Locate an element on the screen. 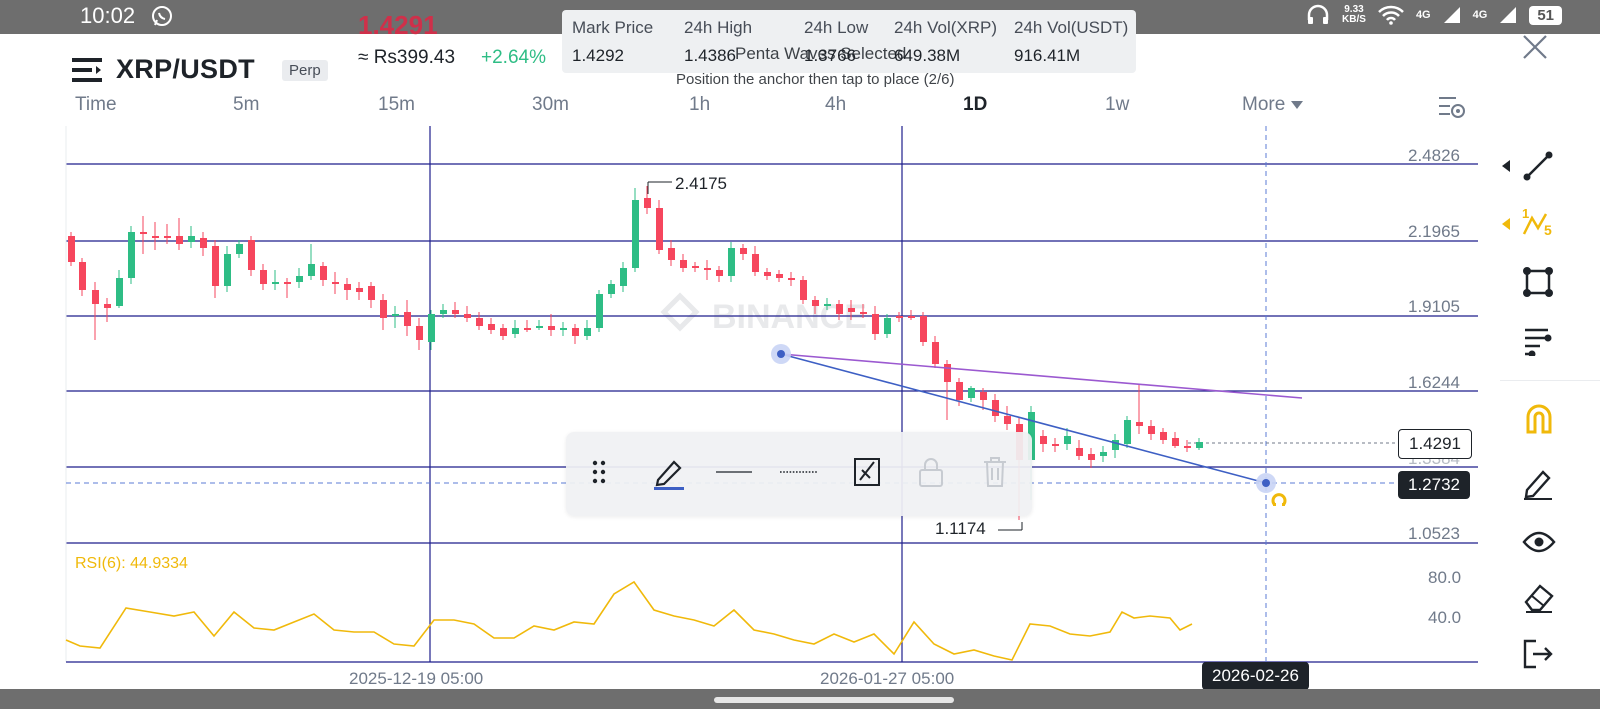 This screenshot has height=709, width=1600. date-axis-label: 2025-12-19 05:00 is located at coordinates (416, 678).